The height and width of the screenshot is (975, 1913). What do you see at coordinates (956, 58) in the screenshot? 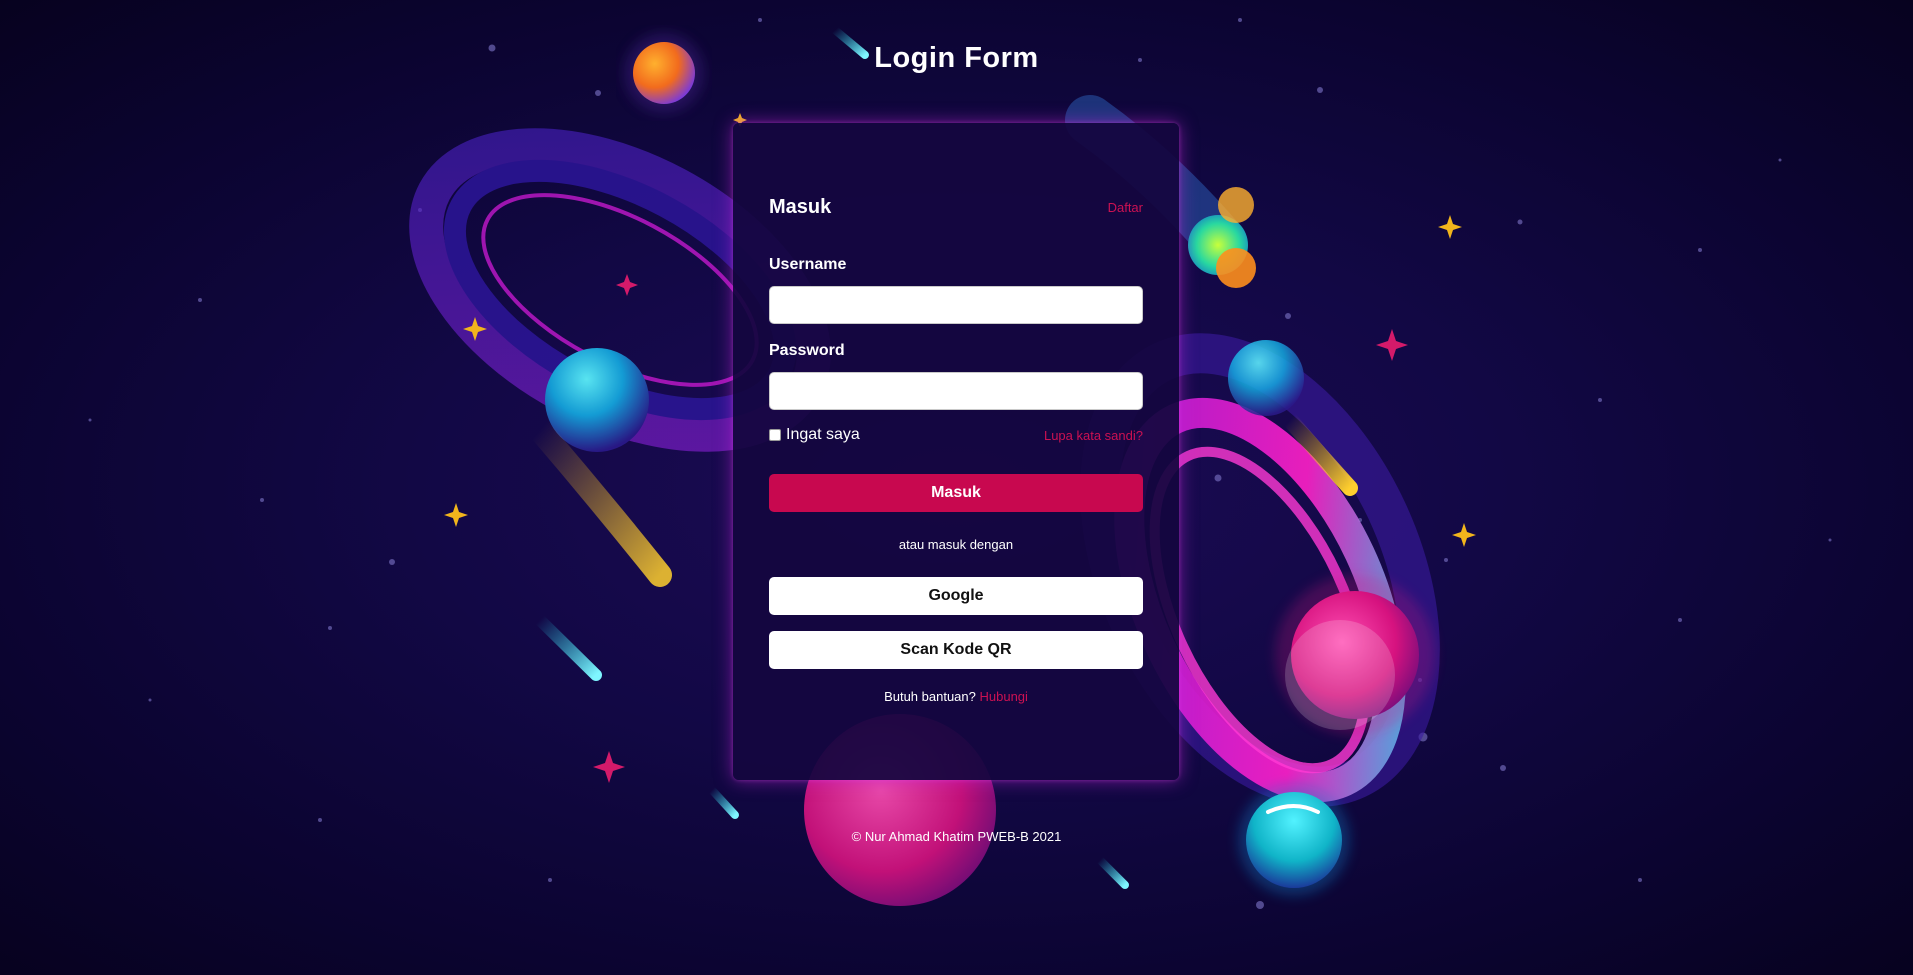
I see `page-title: Login Form` at bounding box center [956, 58].